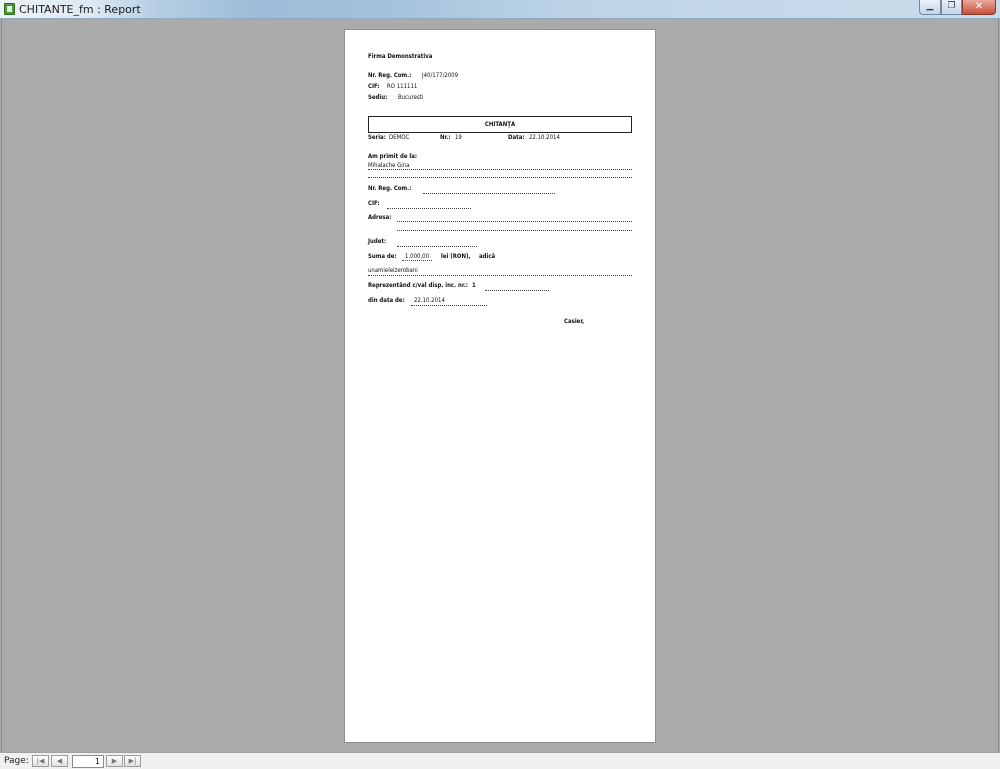  I want to click on din-data-label: din data de:, so click(386, 300).